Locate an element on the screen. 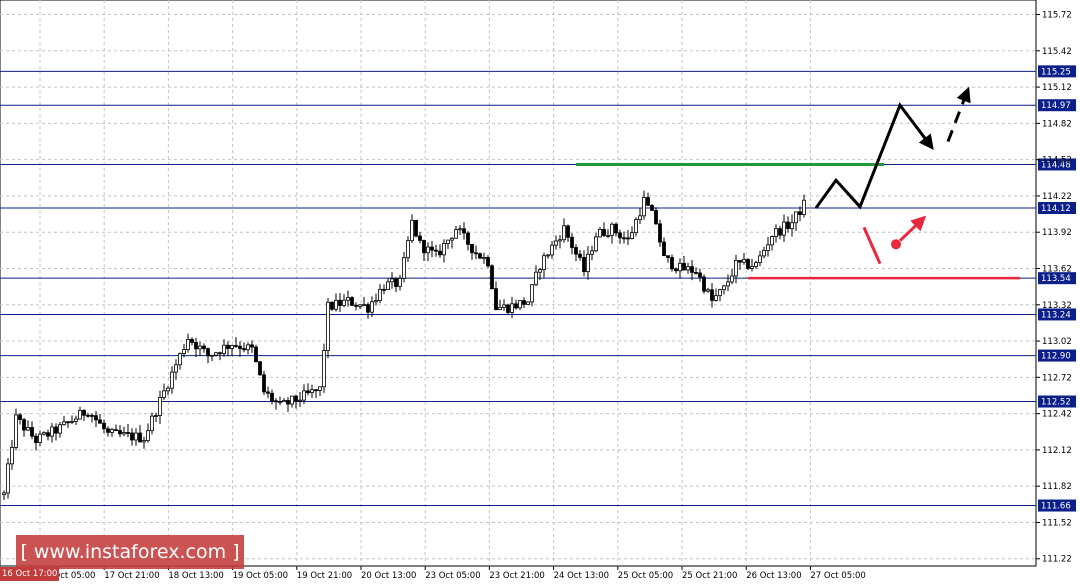 The height and width of the screenshot is (585, 1080). level-badge-label: 112.90 is located at coordinates (1056, 357).